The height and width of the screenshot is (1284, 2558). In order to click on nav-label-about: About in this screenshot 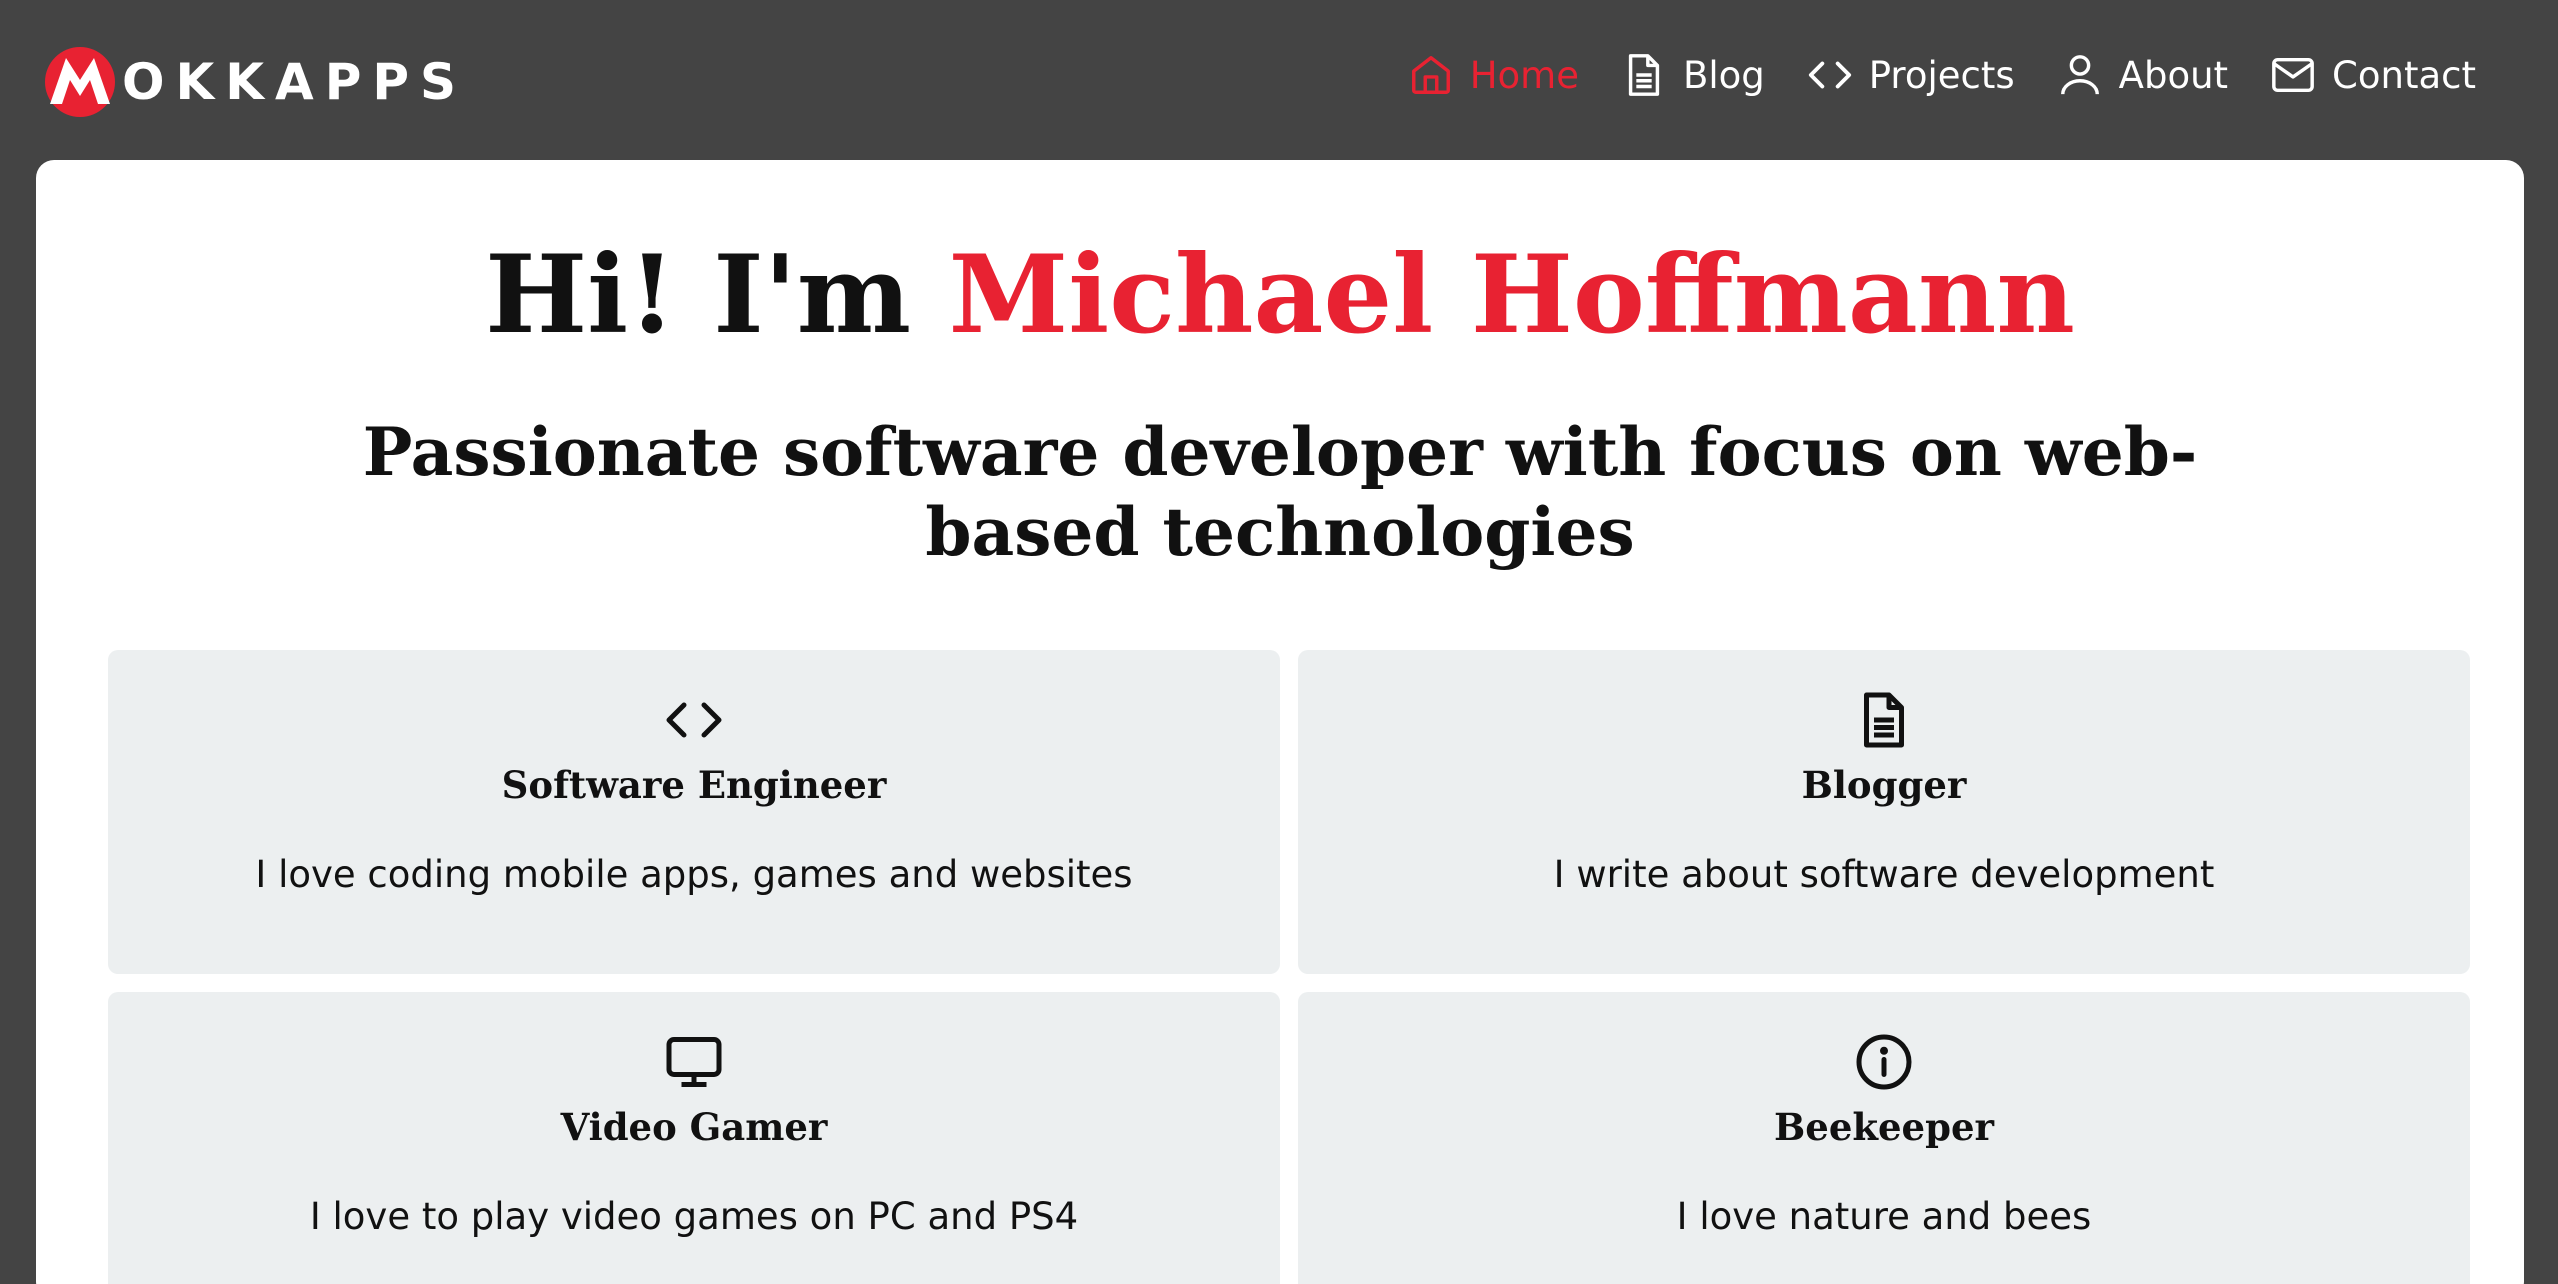, I will do `click(2173, 75)`.